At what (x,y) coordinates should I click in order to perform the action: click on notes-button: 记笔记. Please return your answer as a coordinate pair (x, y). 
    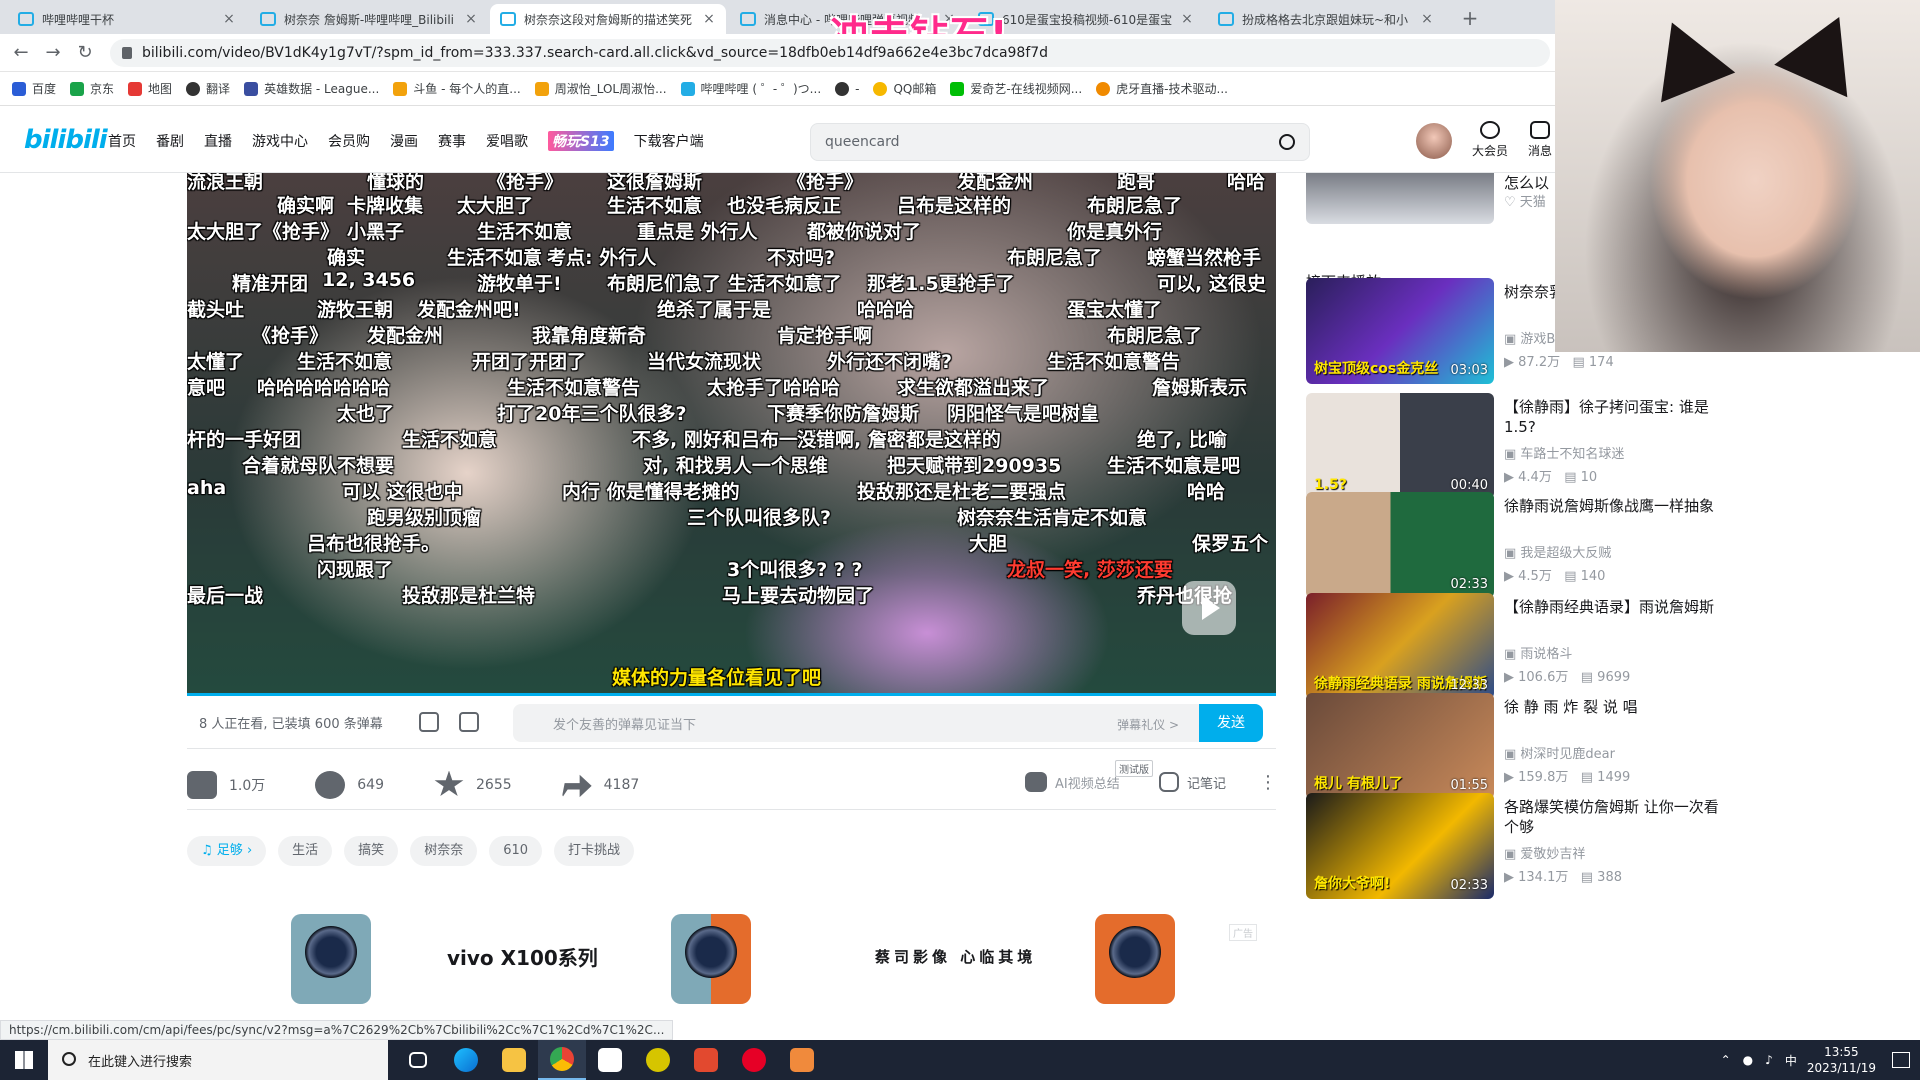
    Looking at the image, I should click on (1192, 782).